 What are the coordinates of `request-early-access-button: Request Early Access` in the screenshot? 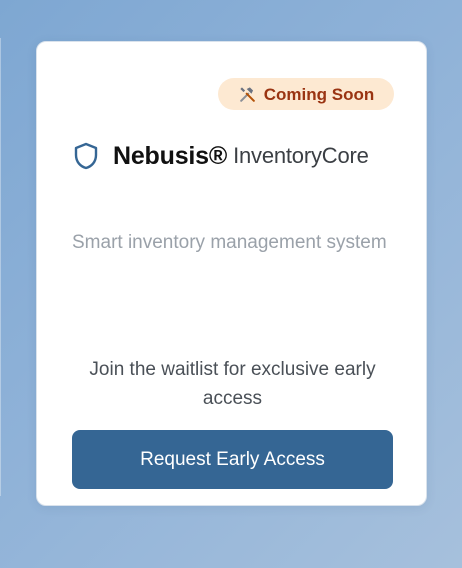 It's located at (232, 459).